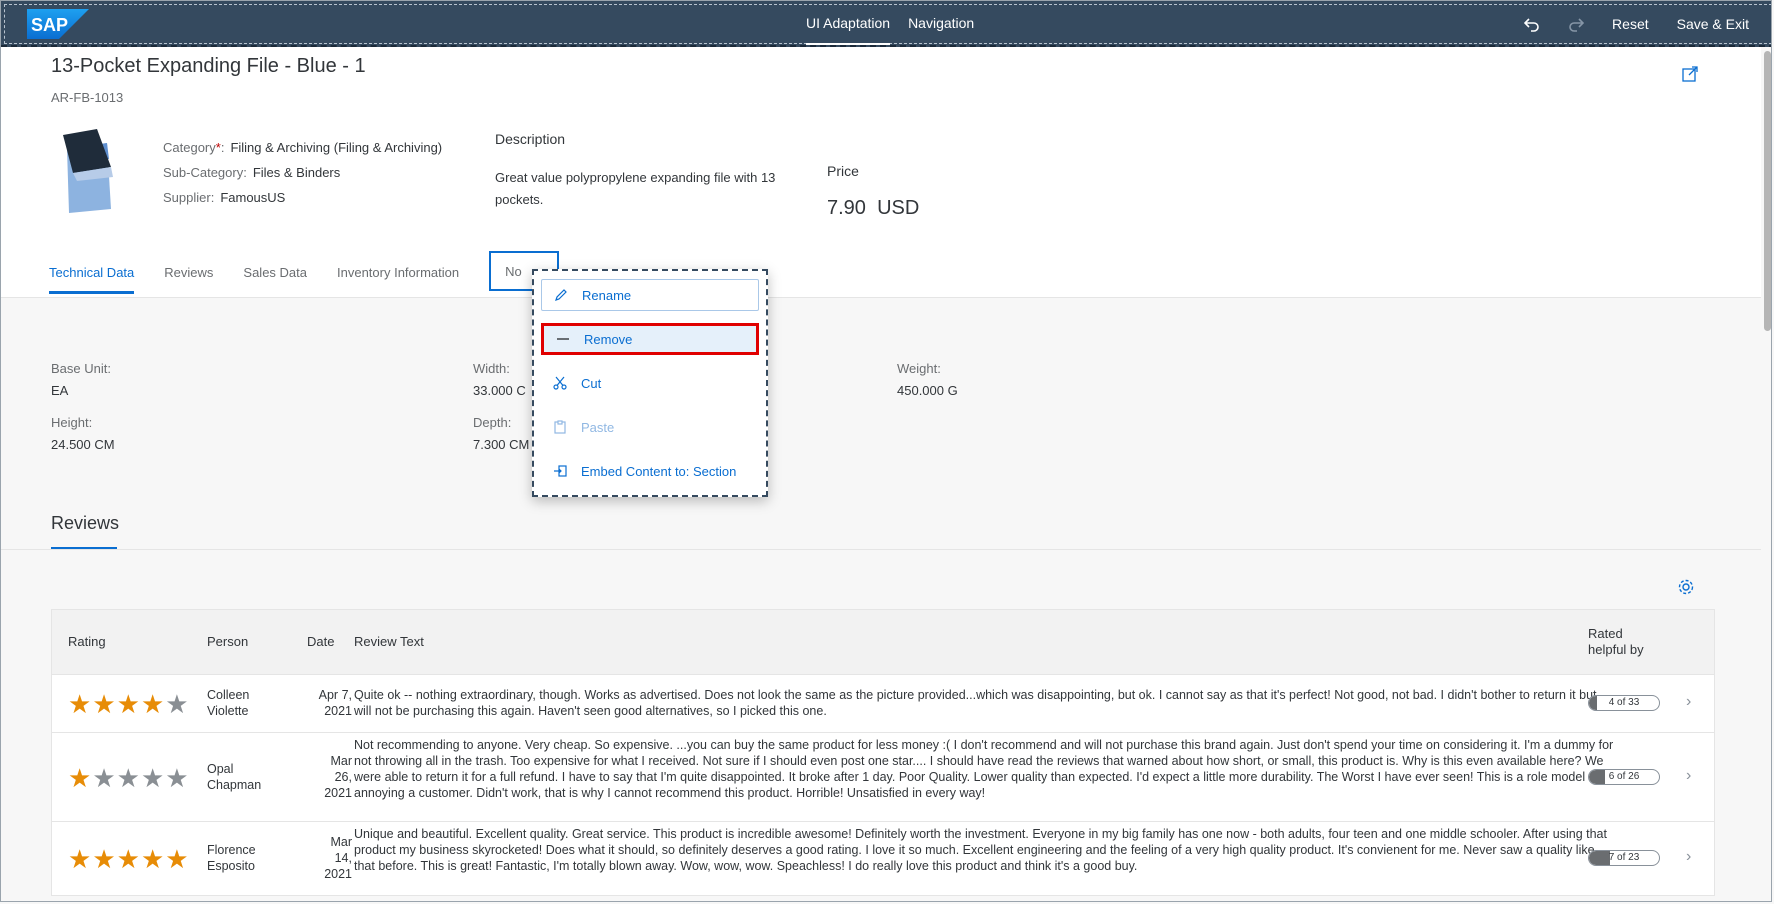  What do you see at coordinates (1690, 76) in the screenshot?
I see `share-icon` at bounding box center [1690, 76].